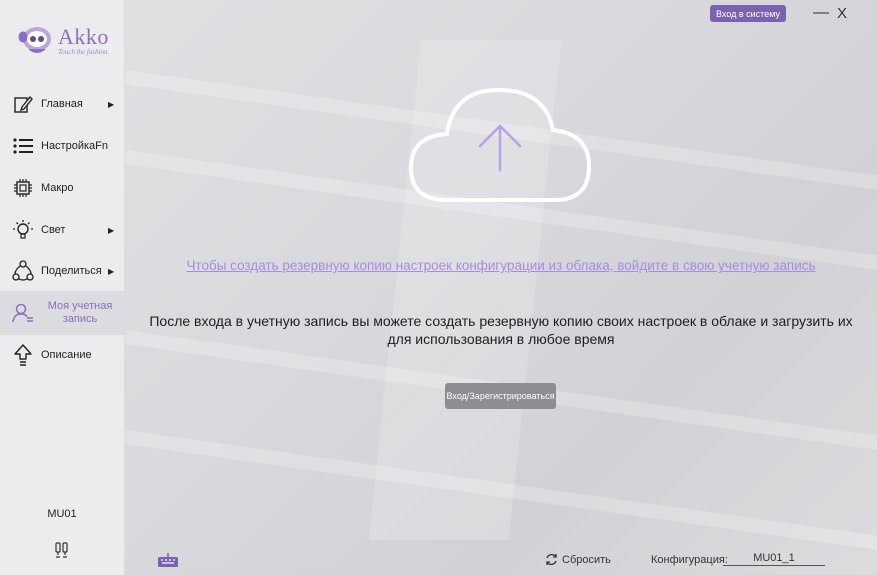 The height and width of the screenshot is (575, 877). I want to click on upload-icon, so click(23, 355).